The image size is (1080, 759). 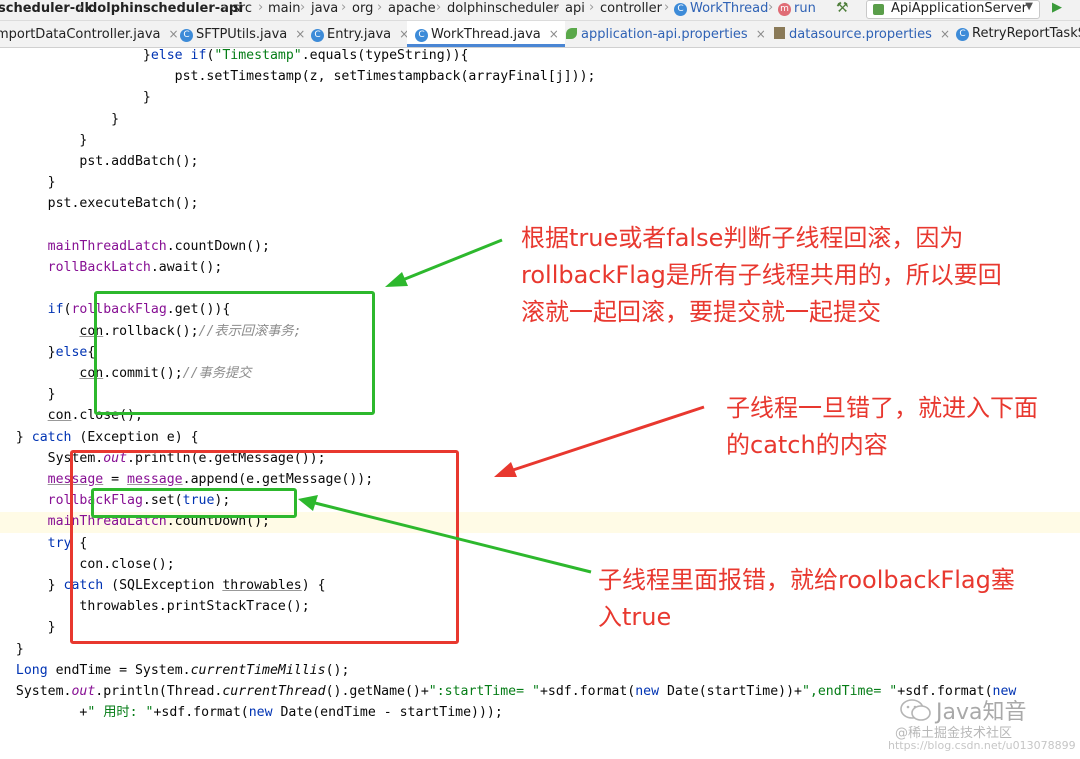 I want to click on breadcrumb-controller: controller, so click(x=631, y=8).